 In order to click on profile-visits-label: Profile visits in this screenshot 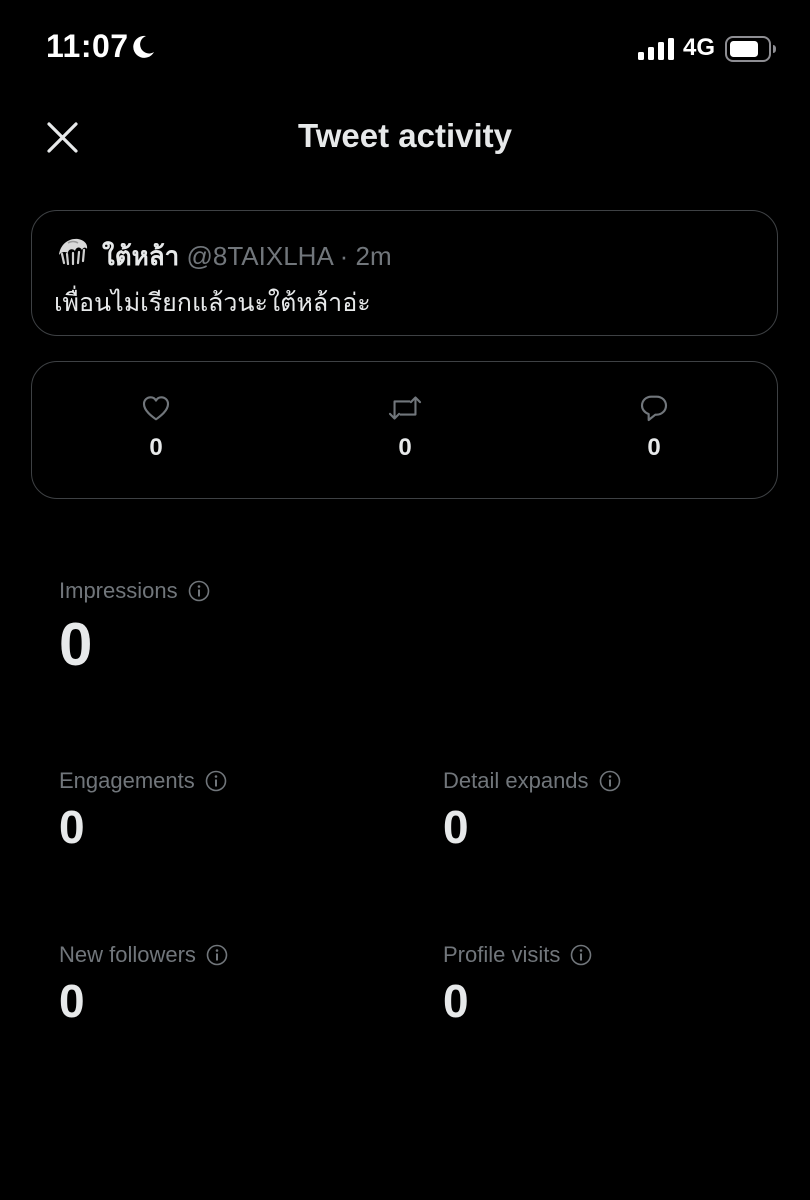, I will do `click(502, 954)`.